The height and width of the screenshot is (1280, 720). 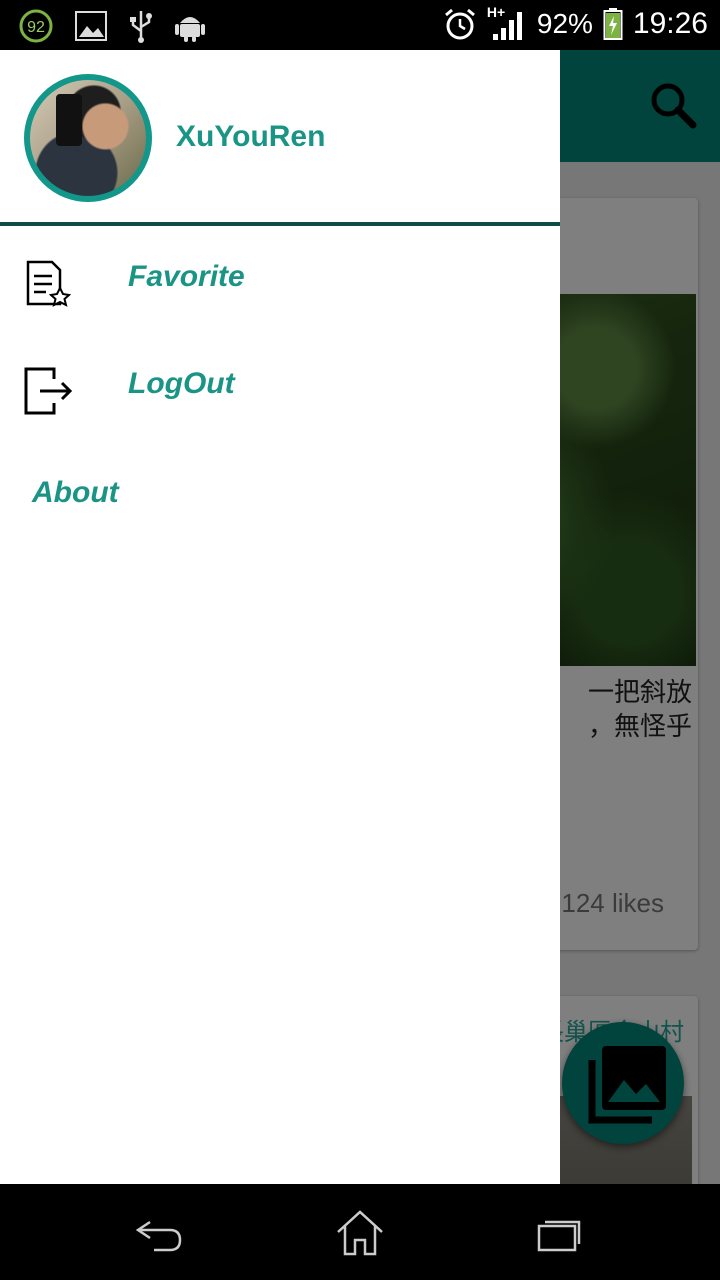 I want to click on alarm-icon, so click(x=459, y=24).